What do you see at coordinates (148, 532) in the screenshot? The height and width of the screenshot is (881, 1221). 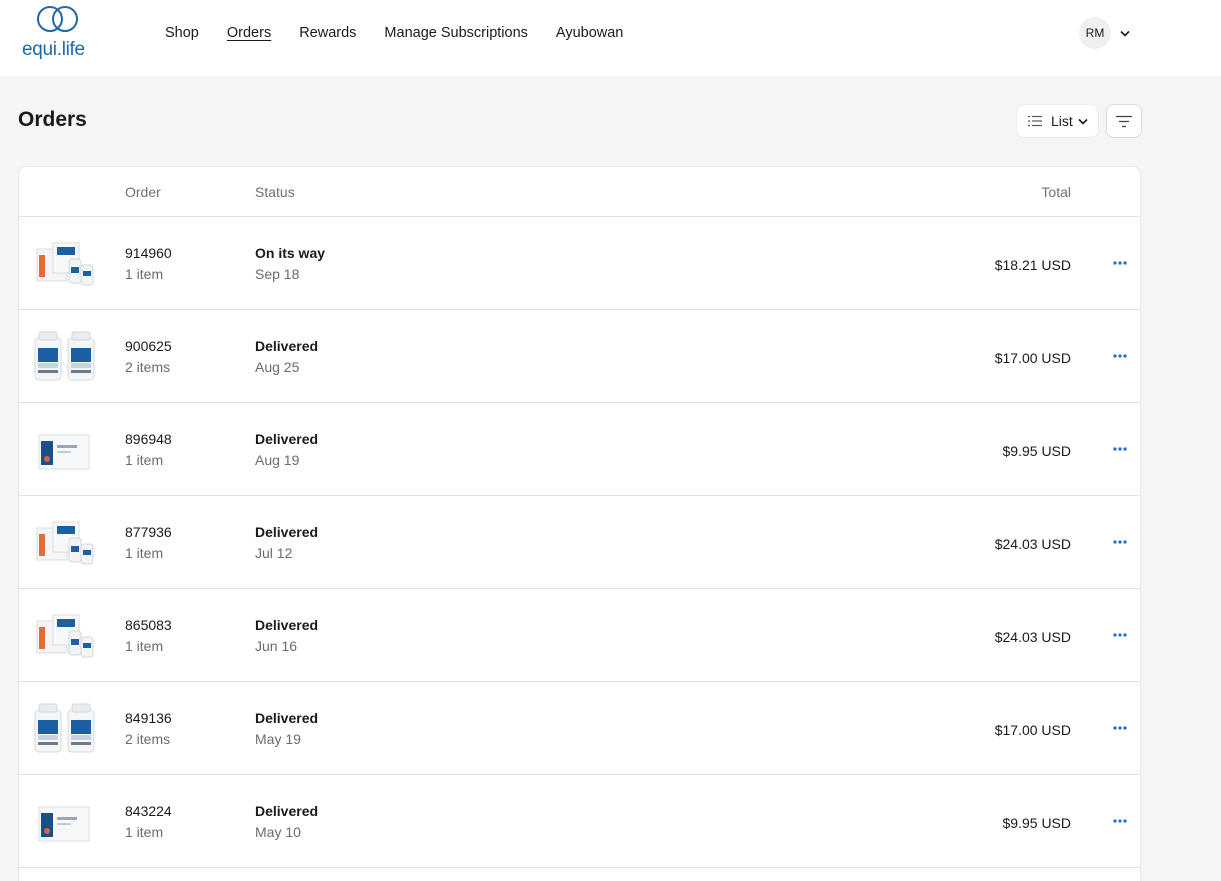 I see `order-number: 877936` at bounding box center [148, 532].